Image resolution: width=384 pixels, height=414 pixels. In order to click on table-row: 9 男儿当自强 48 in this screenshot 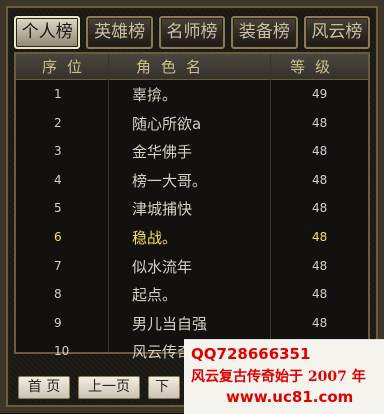, I will do `click(192, 323)`.